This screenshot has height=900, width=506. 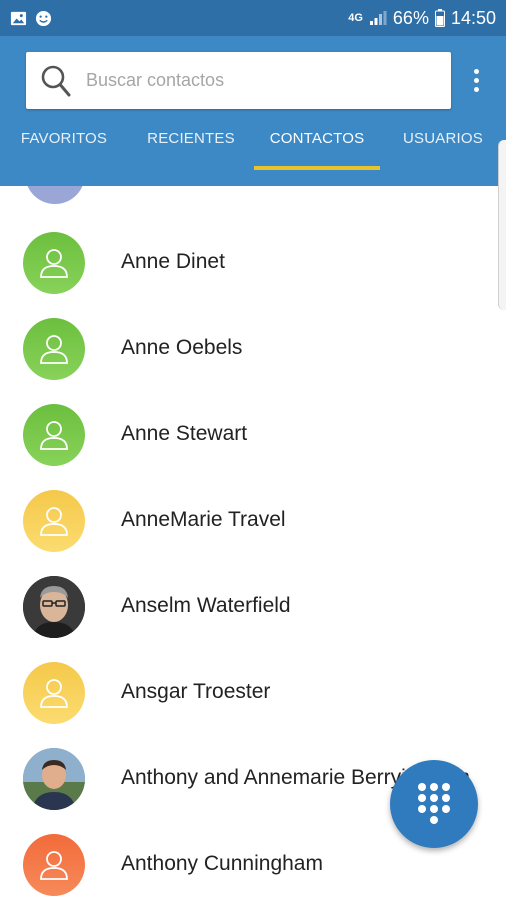 I want to click on tab-bar: FAVORITOS RECIENTES CONTACTOS USUARIOS, so click(x=253, y=154).